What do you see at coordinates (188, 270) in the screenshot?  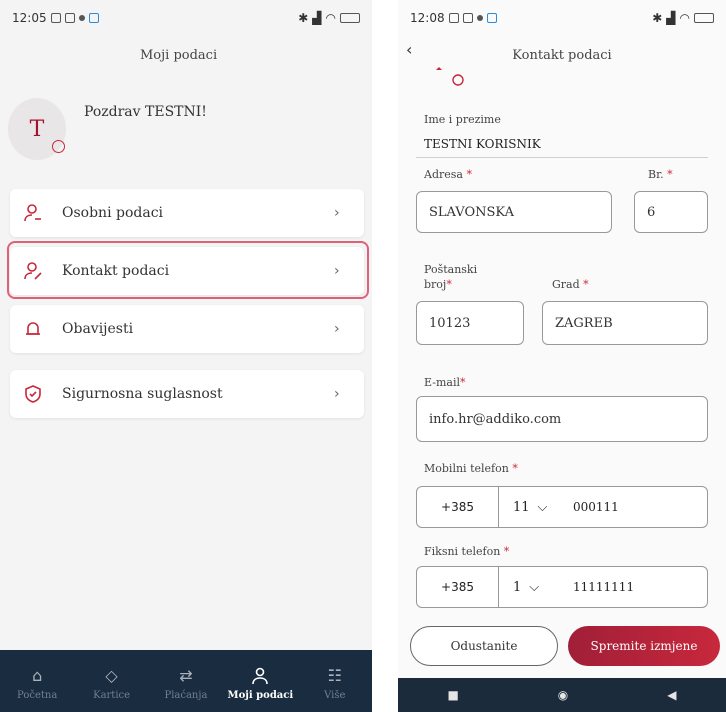 I see `highlight-box` at bounding box center [188, 270].